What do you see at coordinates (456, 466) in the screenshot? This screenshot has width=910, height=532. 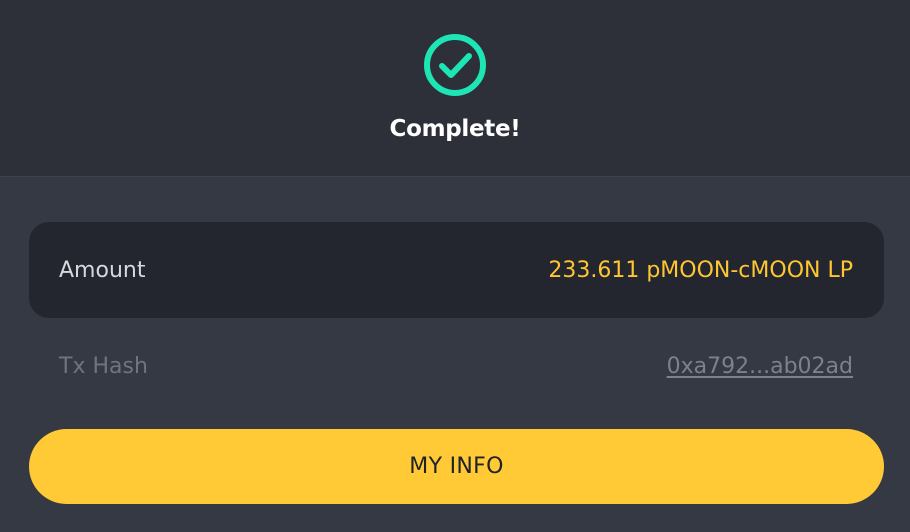 I see `my-info-button: MY INFO` at bounding box center [456, 466].